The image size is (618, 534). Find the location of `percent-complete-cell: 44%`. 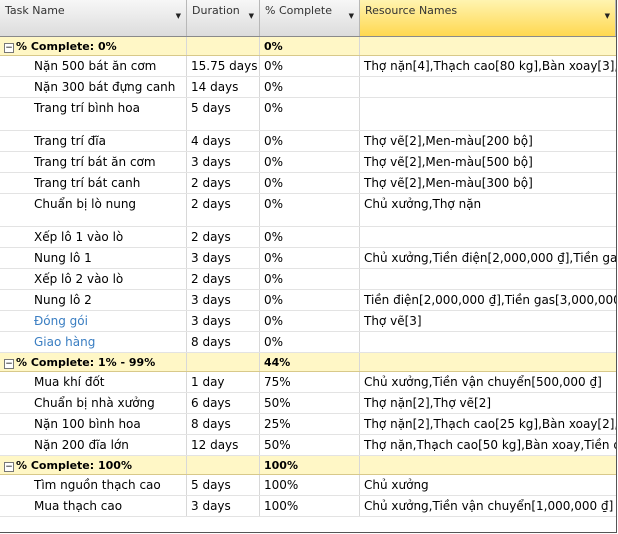

percent-complete-cell: 44% is located at coordinates (310, 362).